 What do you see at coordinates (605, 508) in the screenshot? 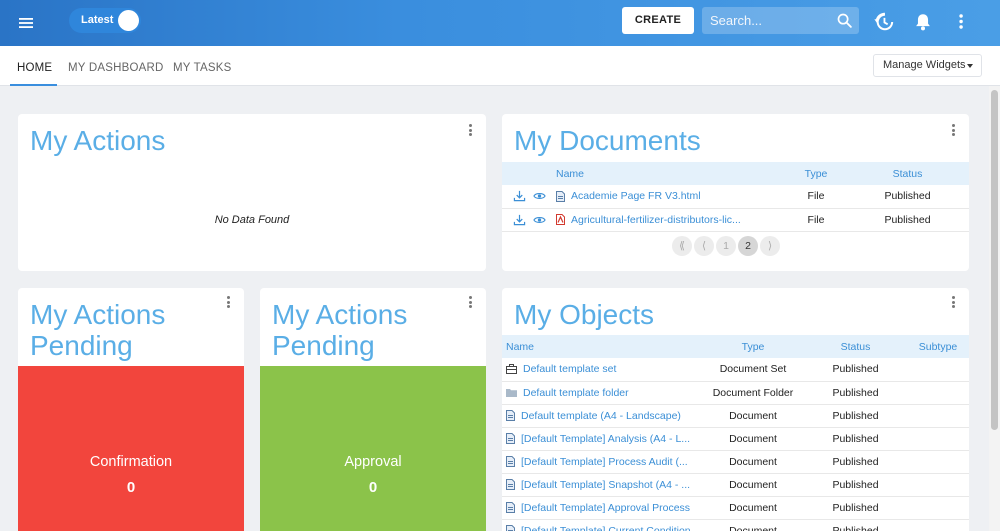
I see `object-name-link: [Default Template] Approval Process` at bounding box center [605, 508].